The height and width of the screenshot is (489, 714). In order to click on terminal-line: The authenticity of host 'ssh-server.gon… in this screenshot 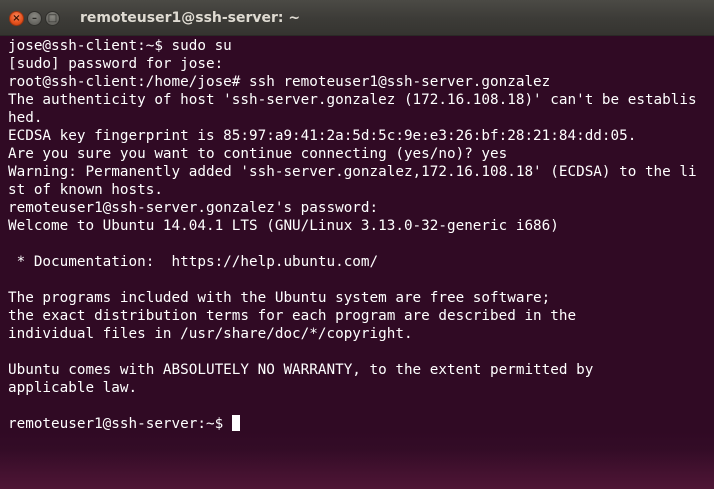, I will do `click(352, 100)`.